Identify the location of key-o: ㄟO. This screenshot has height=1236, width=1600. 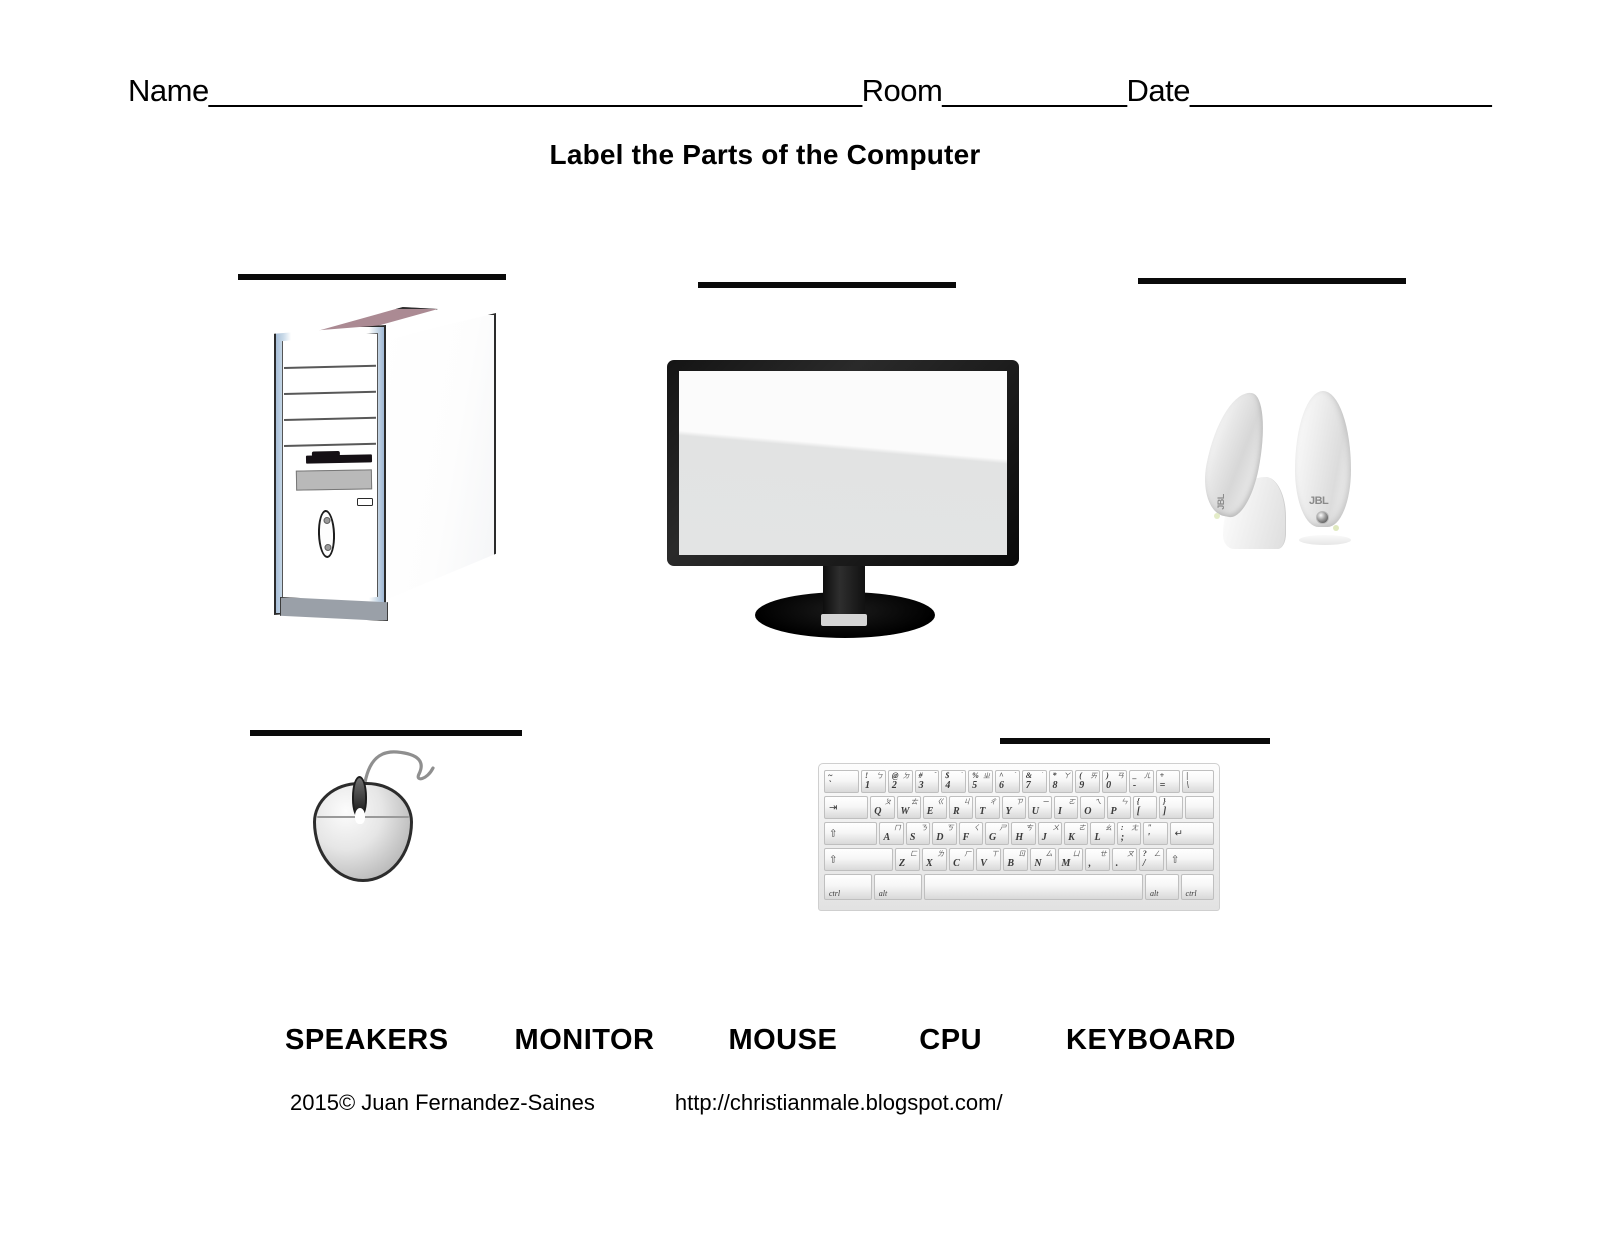
(1092, 807).